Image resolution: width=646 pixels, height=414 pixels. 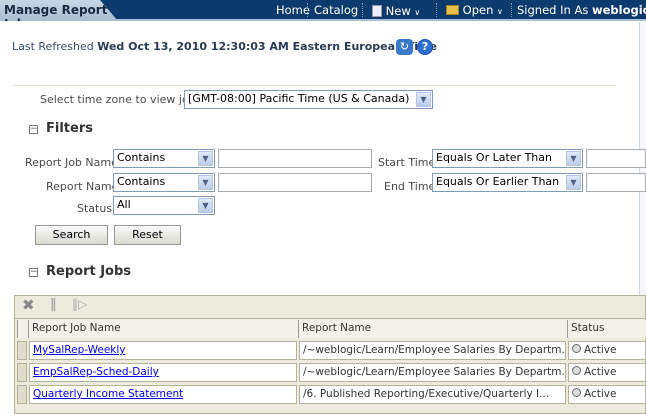 I want to click on nav-catalog: Catalog, so click(x=336, y=10).